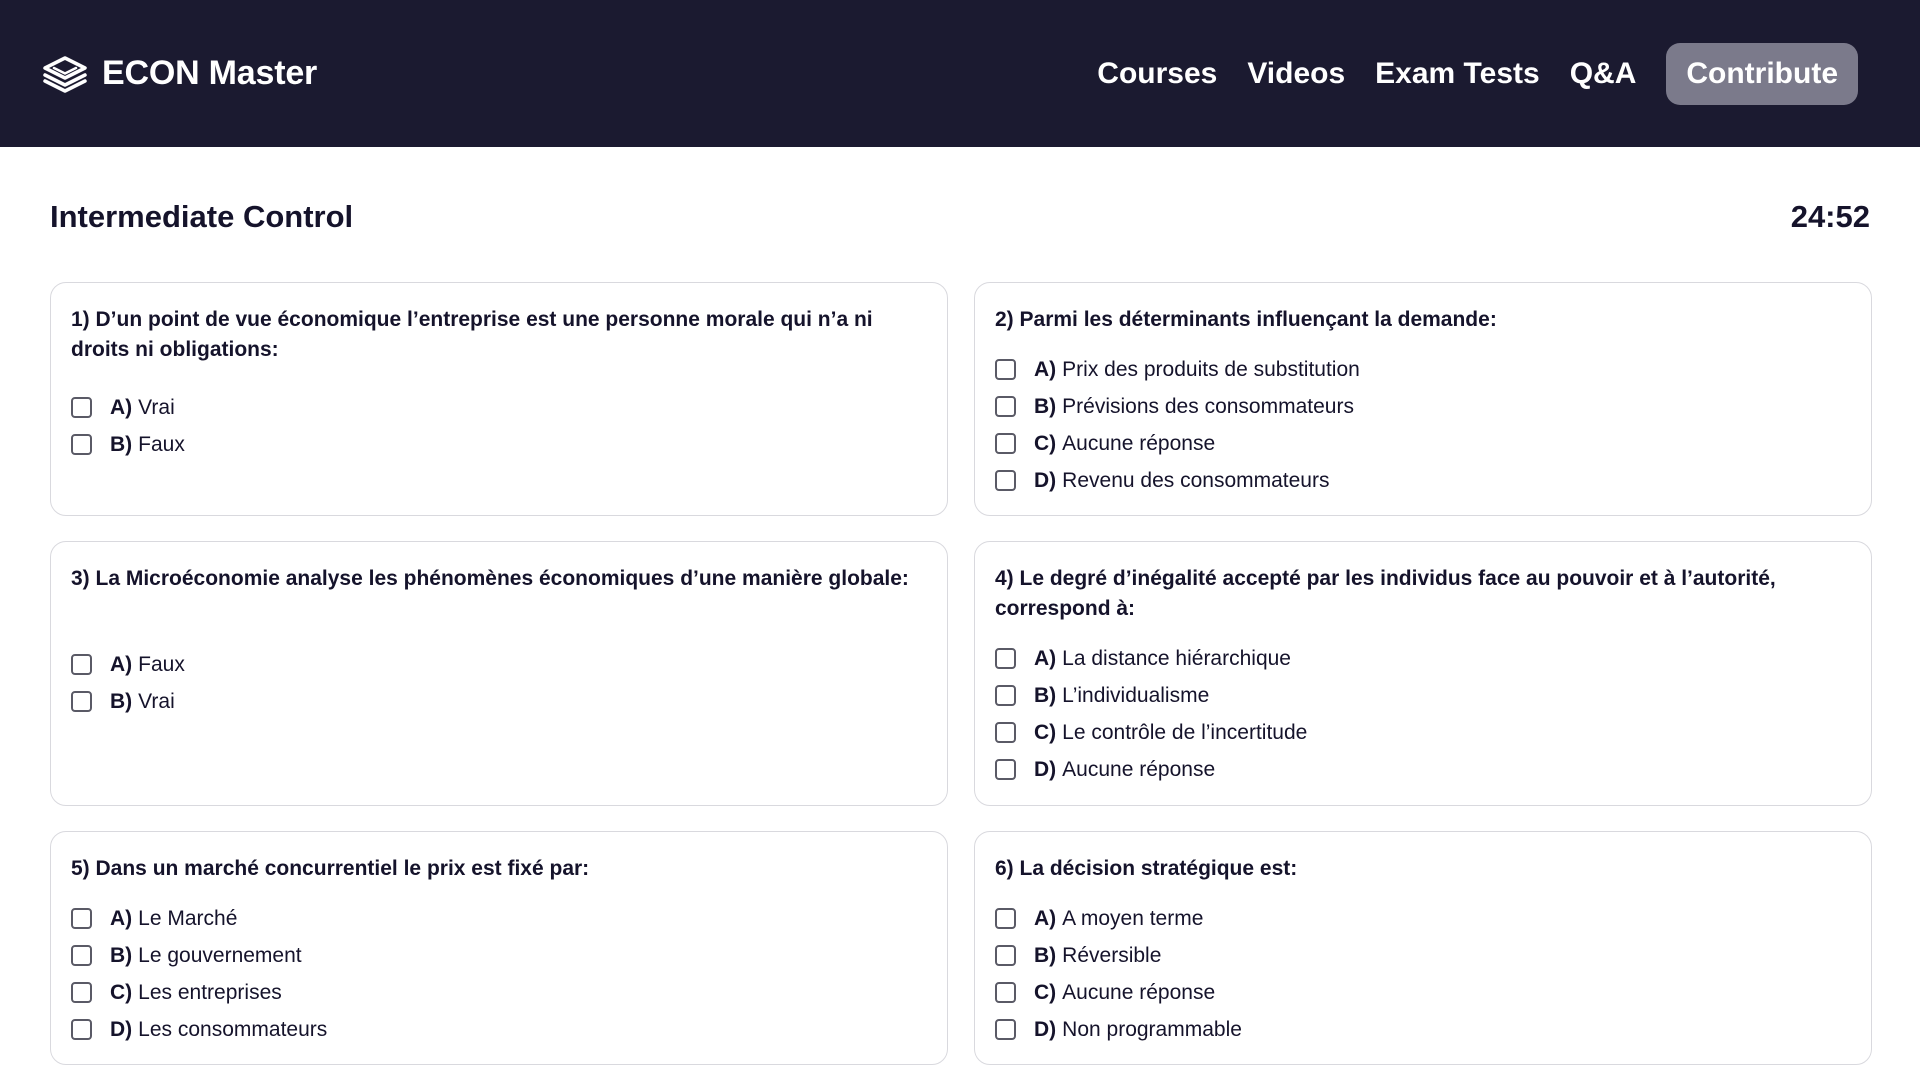 Image resolution: width=1920 pixels, height=1080 pixels. What do you see at coordinates (1296, 74) in the screenshot?
I see `nav-link-videos: Videos` at bounding box center [1296, 74].